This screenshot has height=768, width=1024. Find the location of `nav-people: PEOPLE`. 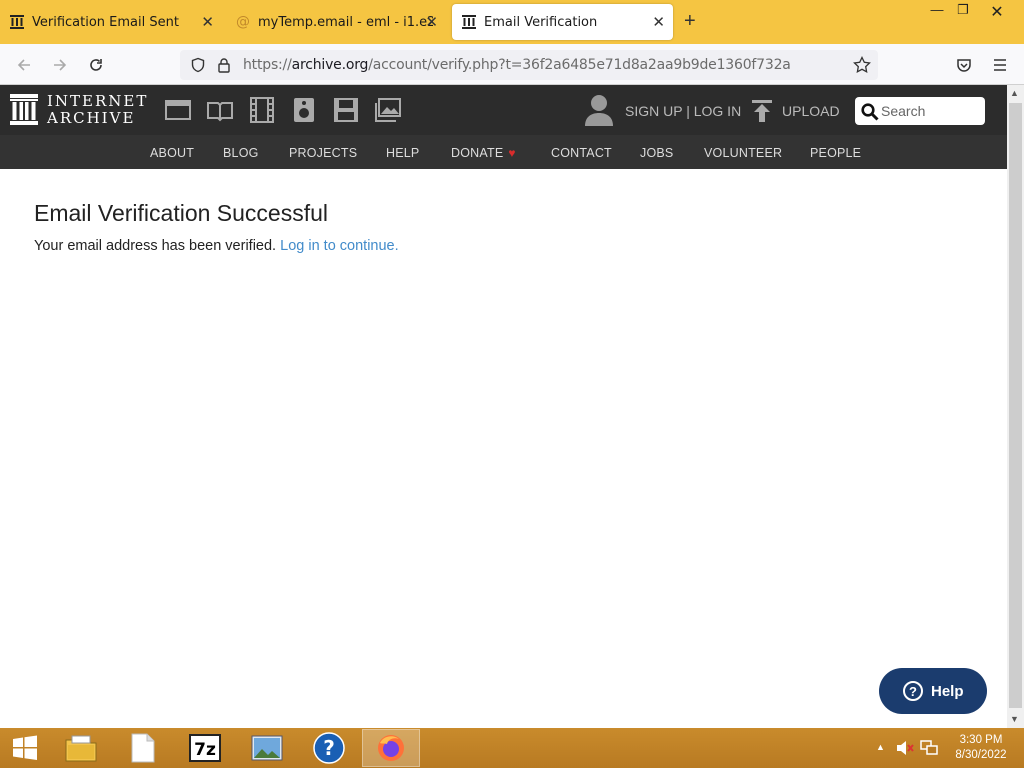

nav-people: PEOPLE is located at coordinates (835, 153).